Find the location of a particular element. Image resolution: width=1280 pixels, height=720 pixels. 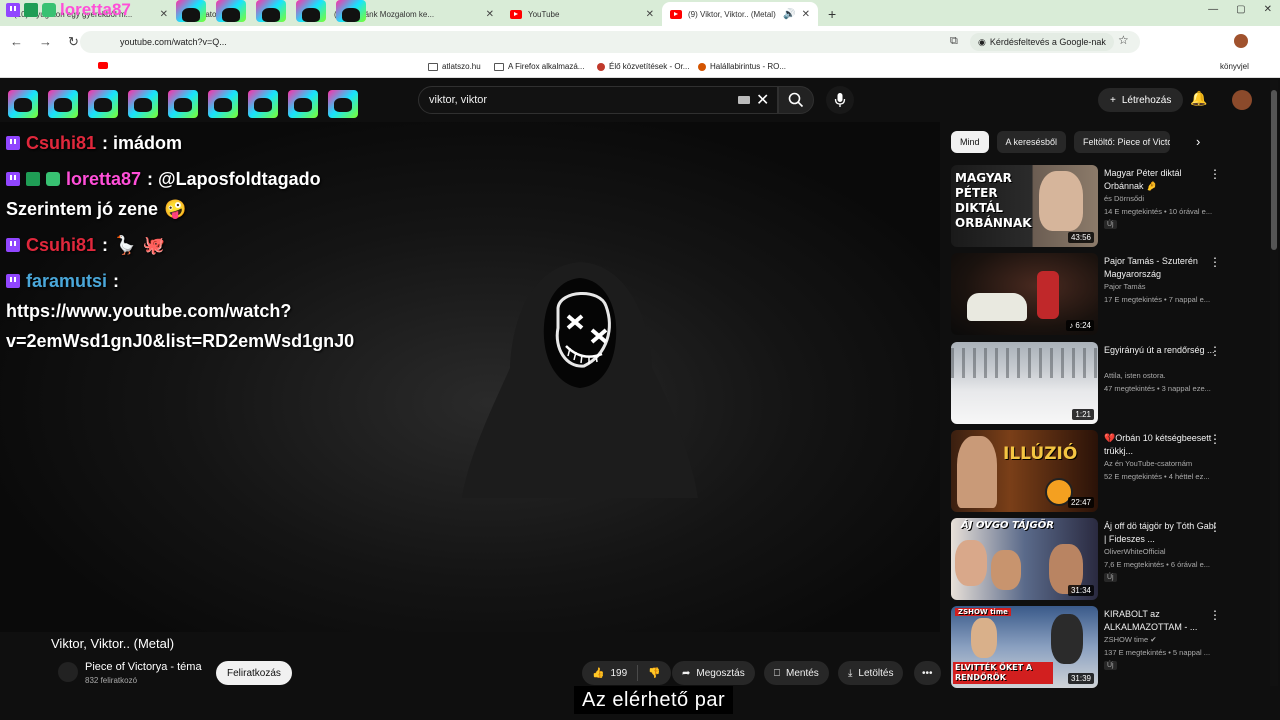

bookmark-item: atlatszo.hu is located at coordinates (454, 66).